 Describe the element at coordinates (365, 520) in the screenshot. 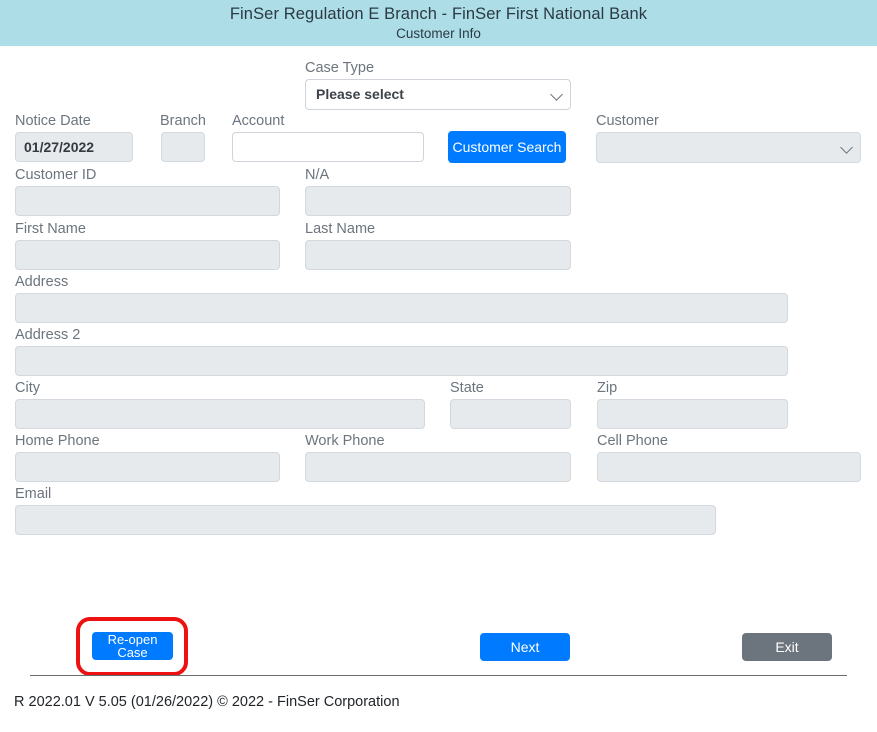

I see `email-input` at that location.